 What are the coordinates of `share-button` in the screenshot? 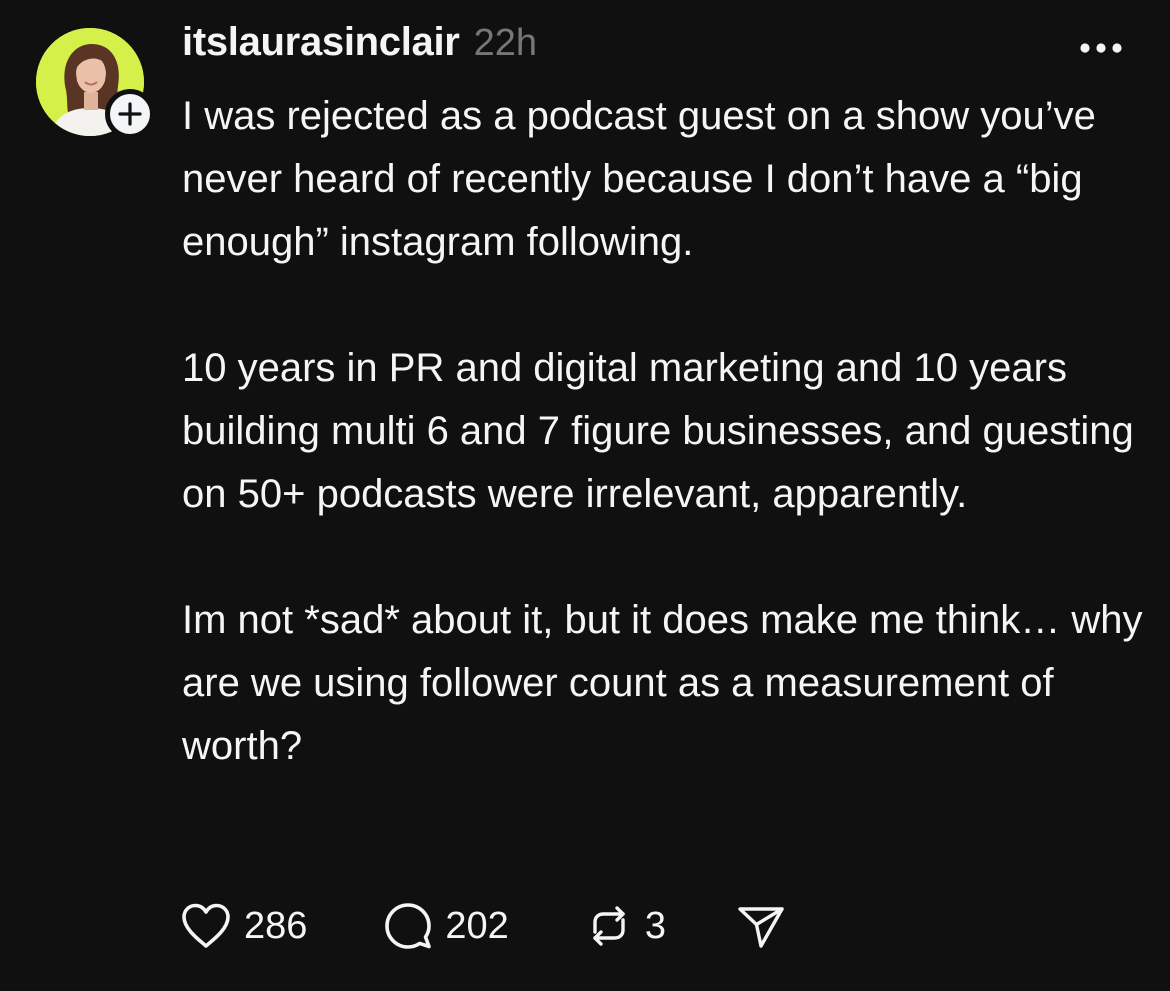 It's located at (761, 926).